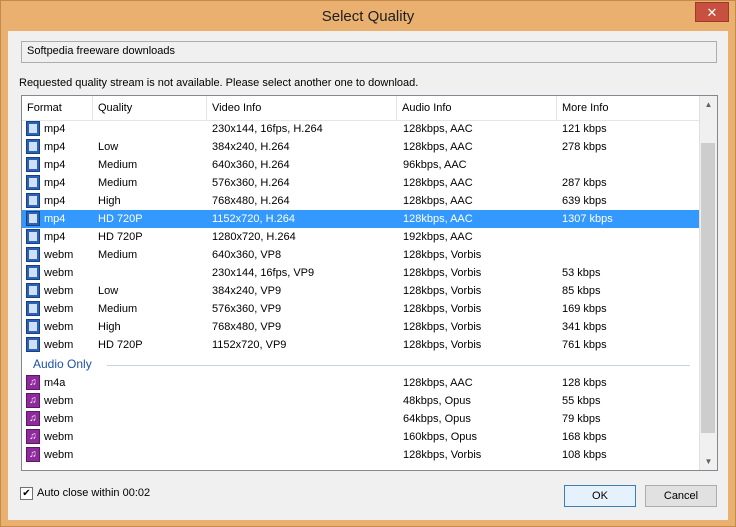 The image size is (736, 527). What do you see at coordinates (362, 147) in the screenshot?
I see `table-row: mp4 Low 384x240, H.264 128kbps, AAC 278 kbps` at bounding box center [362, 147].